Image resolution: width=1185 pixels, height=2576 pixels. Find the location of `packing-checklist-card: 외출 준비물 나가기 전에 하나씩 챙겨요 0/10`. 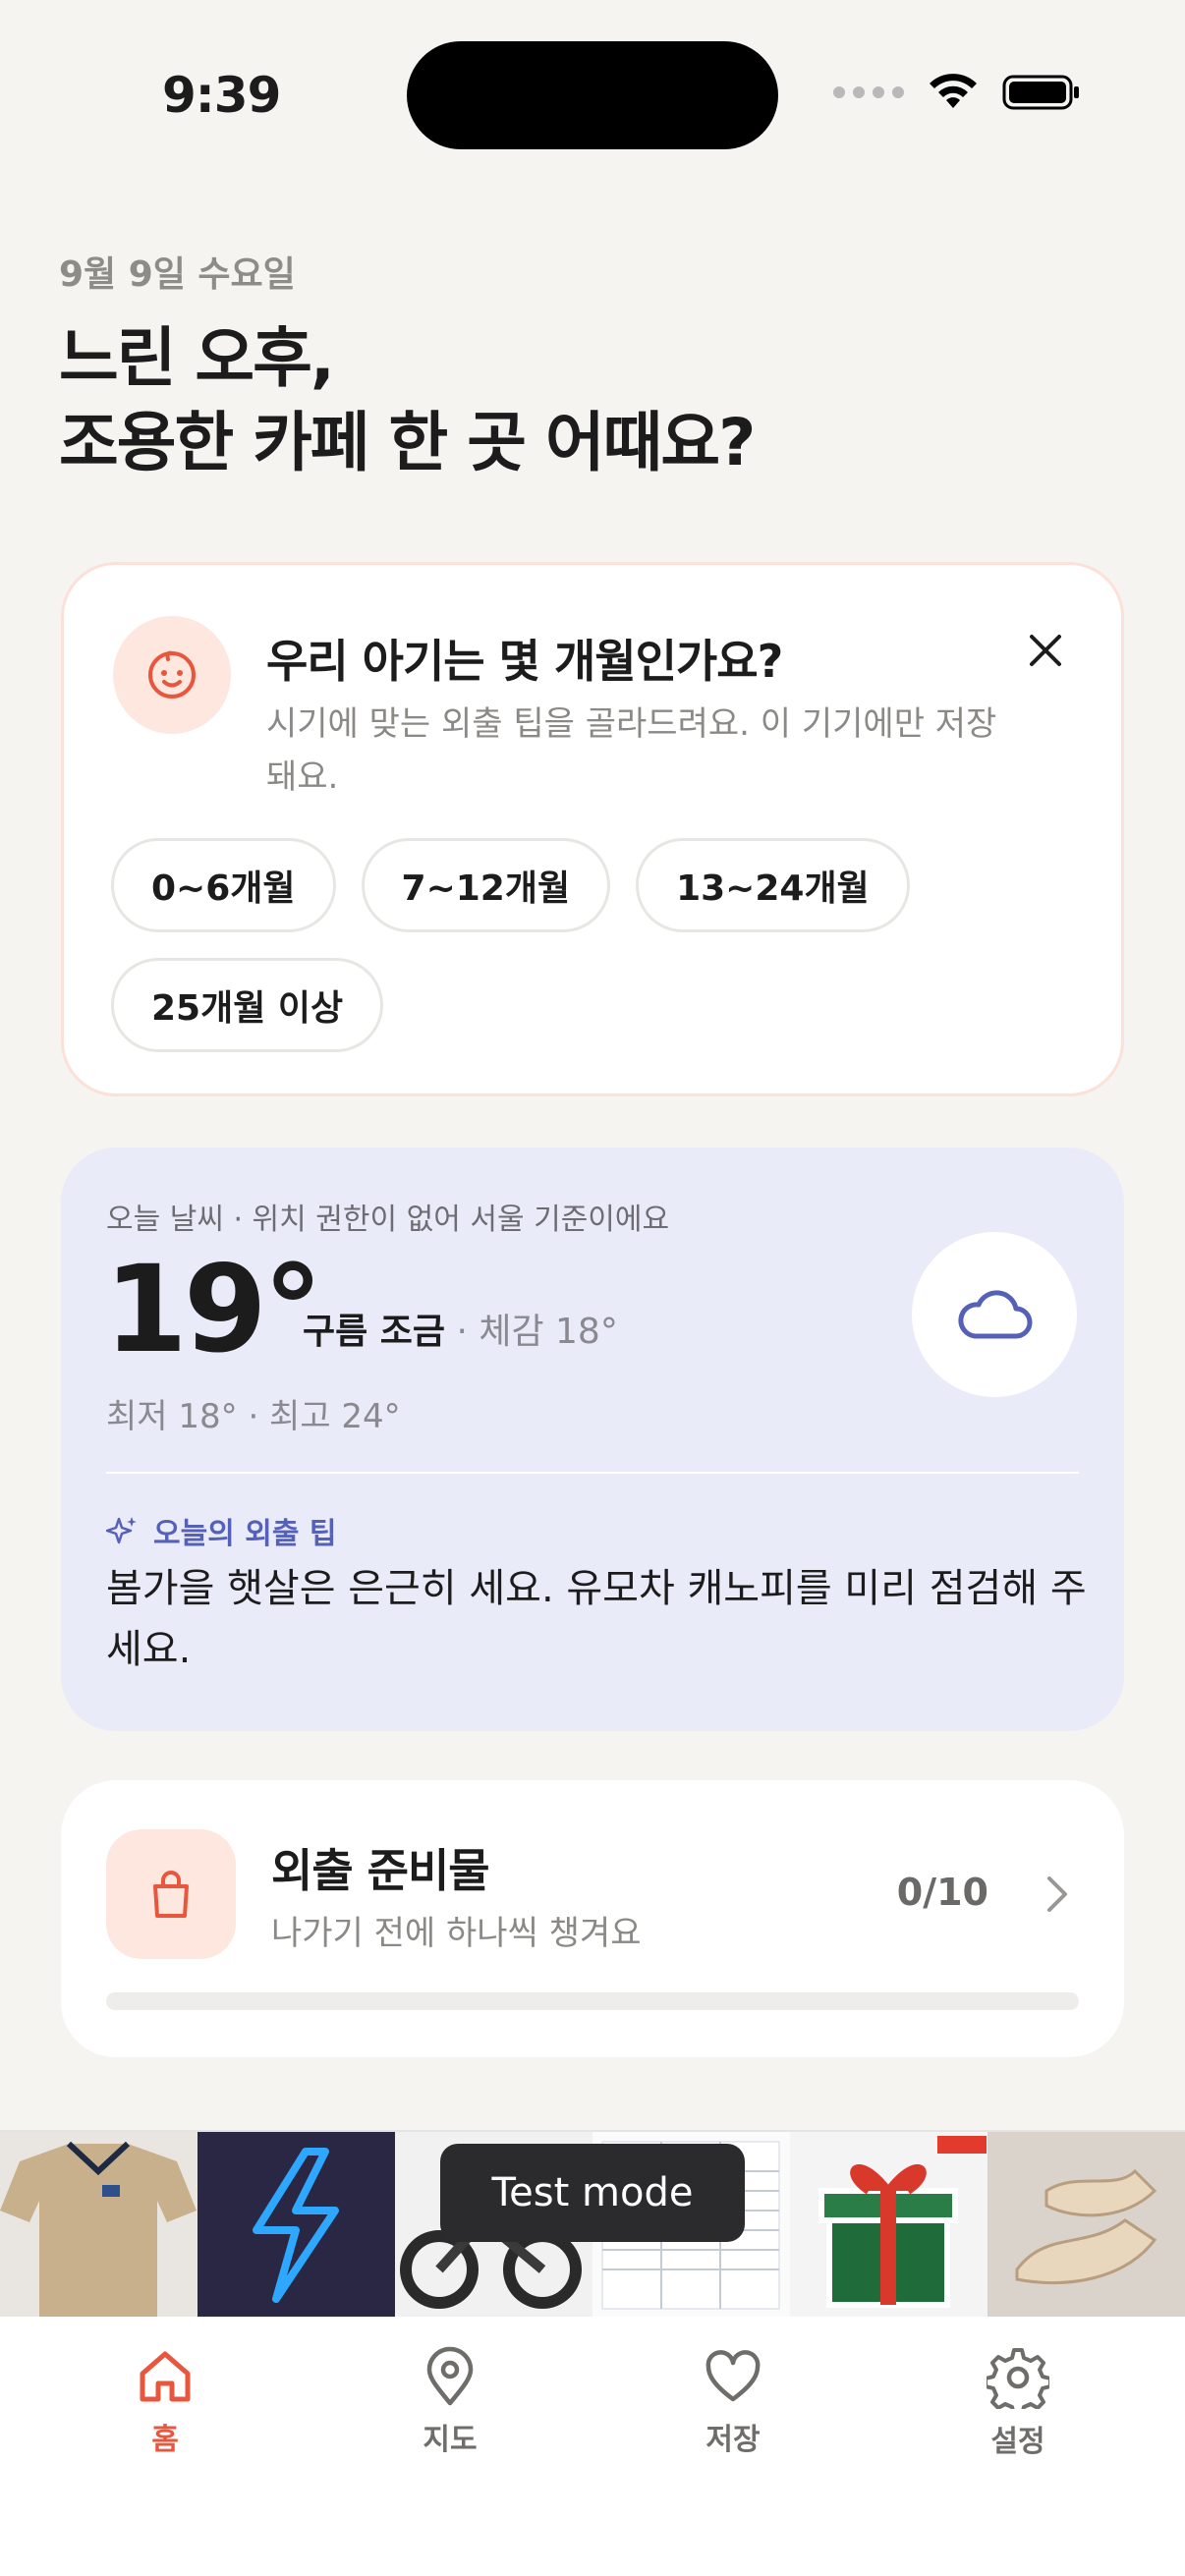

packing-checklist-card: 외출 준비물 나가기 전에 하나씩 챙겨요 0/10 is located at coordinates (592, 1918).